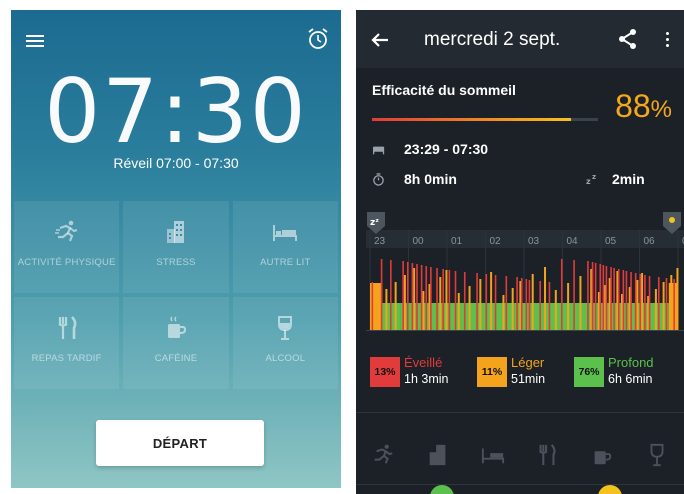 The width and height of the screenshot is (684, 494). What do you see at coordinates (672, 220) in the screenshot?
I see `wake-sun-icon` at bounding box center [672, 220].